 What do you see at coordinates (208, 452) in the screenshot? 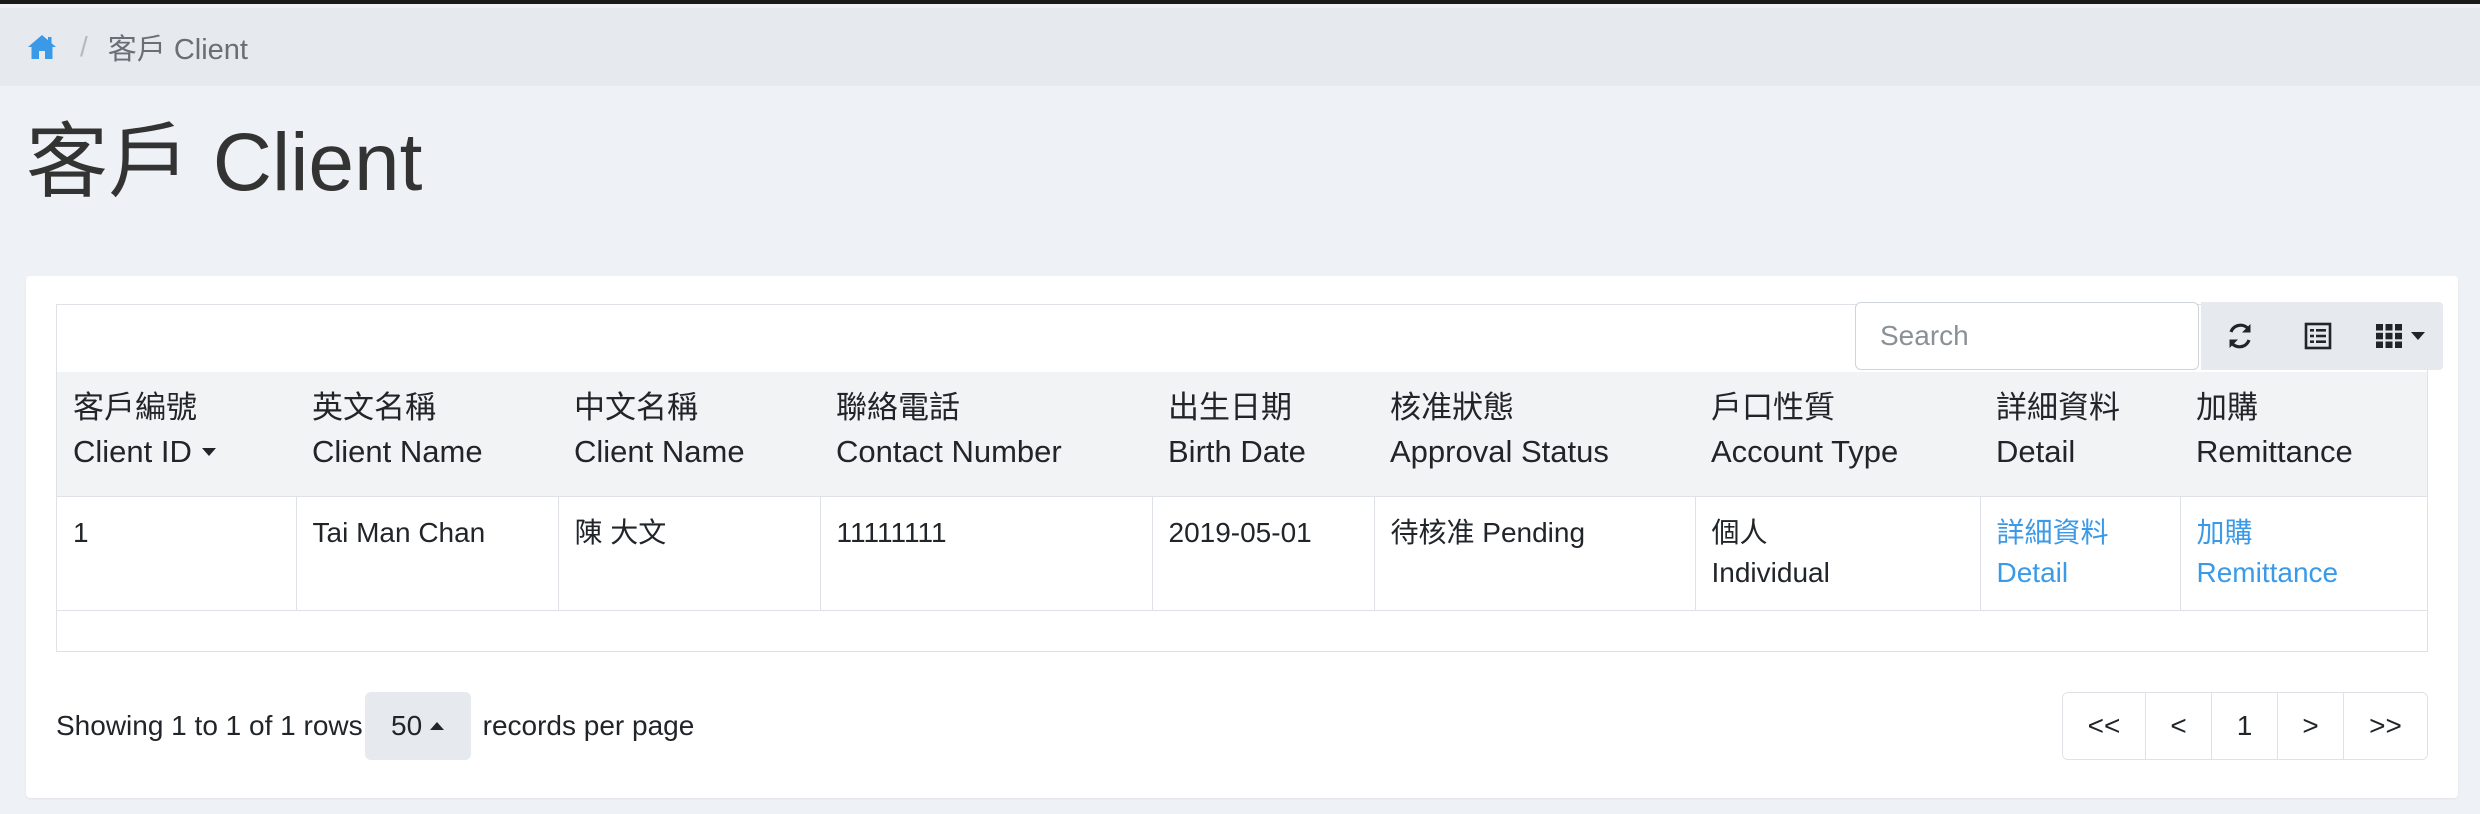
I see `sort-desc-icon` at bounding box center [208, 452].